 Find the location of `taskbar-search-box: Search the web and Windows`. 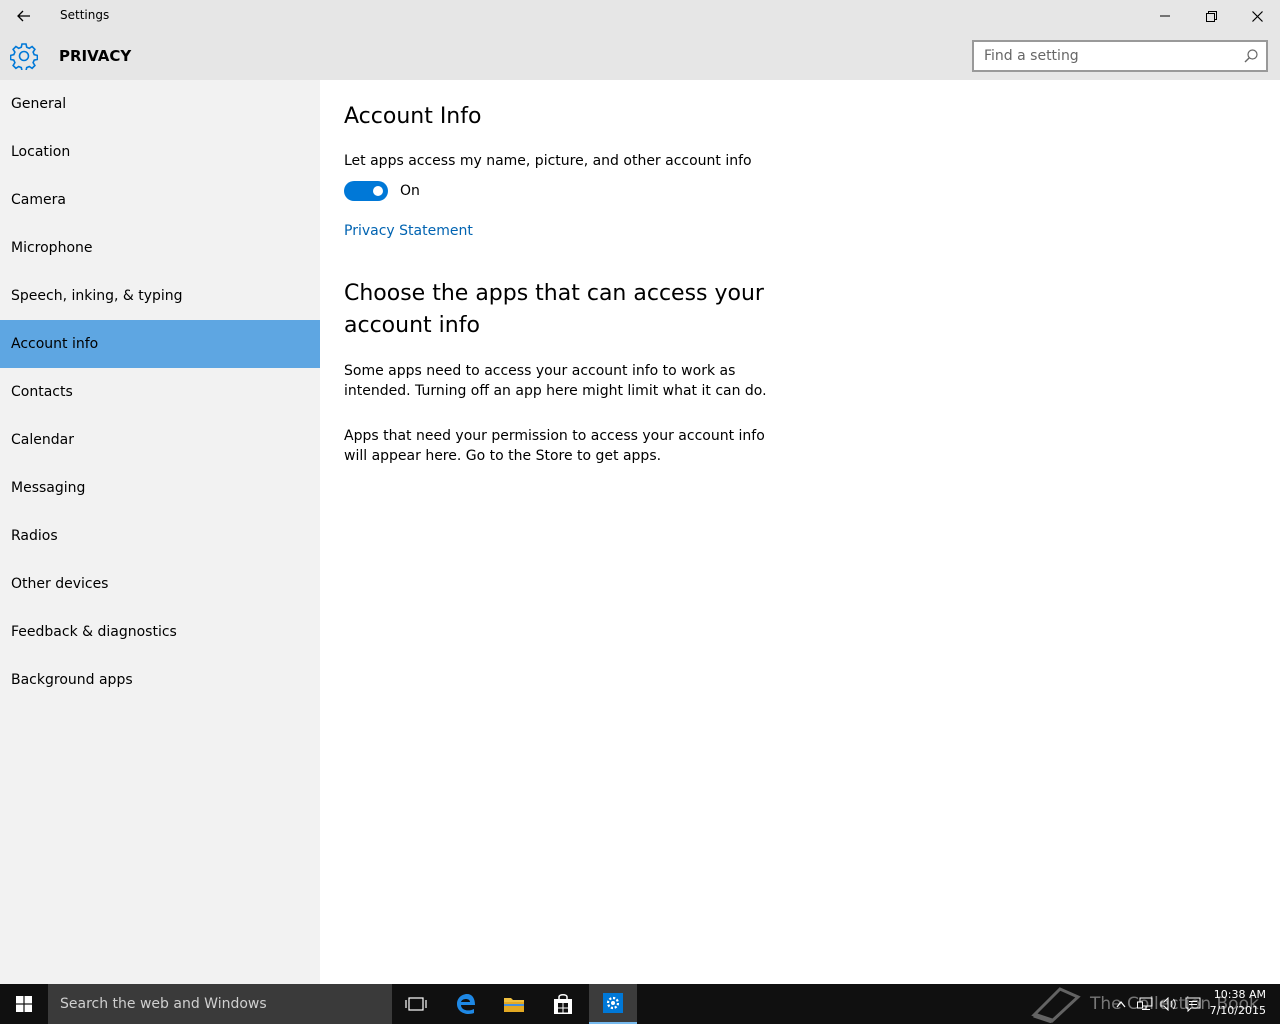

taskbar-search-box: Search the web and Windows is located at coordinates (220, 1004).